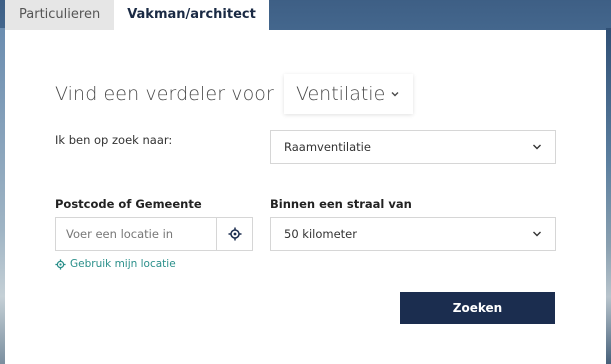 The width and height of the screenshot is (611, 364). I want to click on location-input, so click(136, 234).